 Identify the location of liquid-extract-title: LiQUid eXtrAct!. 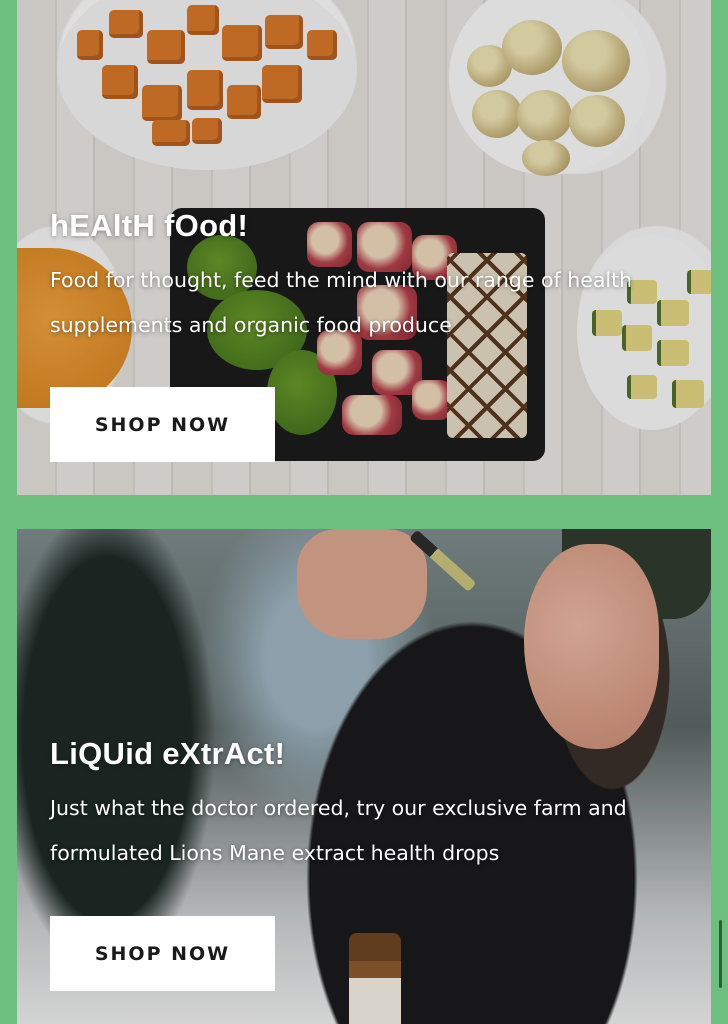
(168, 753).